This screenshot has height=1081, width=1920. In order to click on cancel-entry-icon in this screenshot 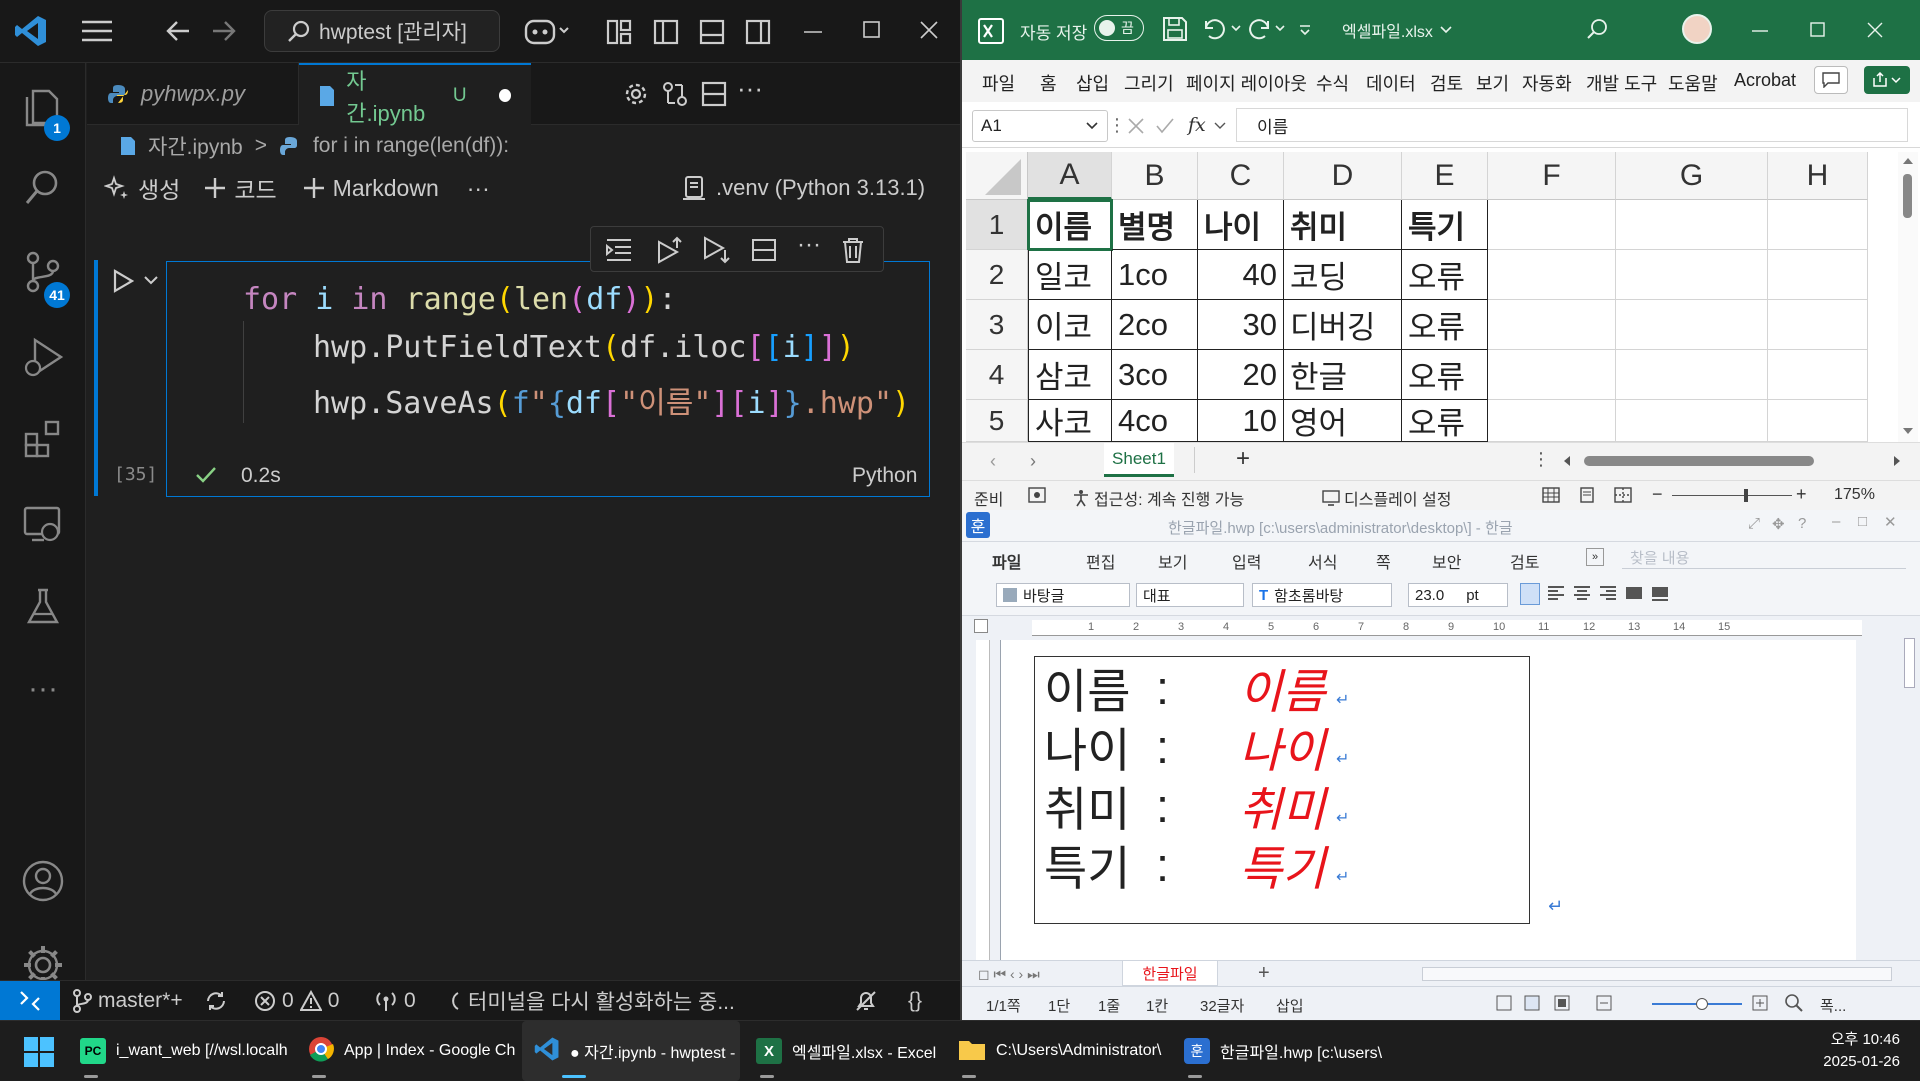, I will do `click(1136, 126)`.